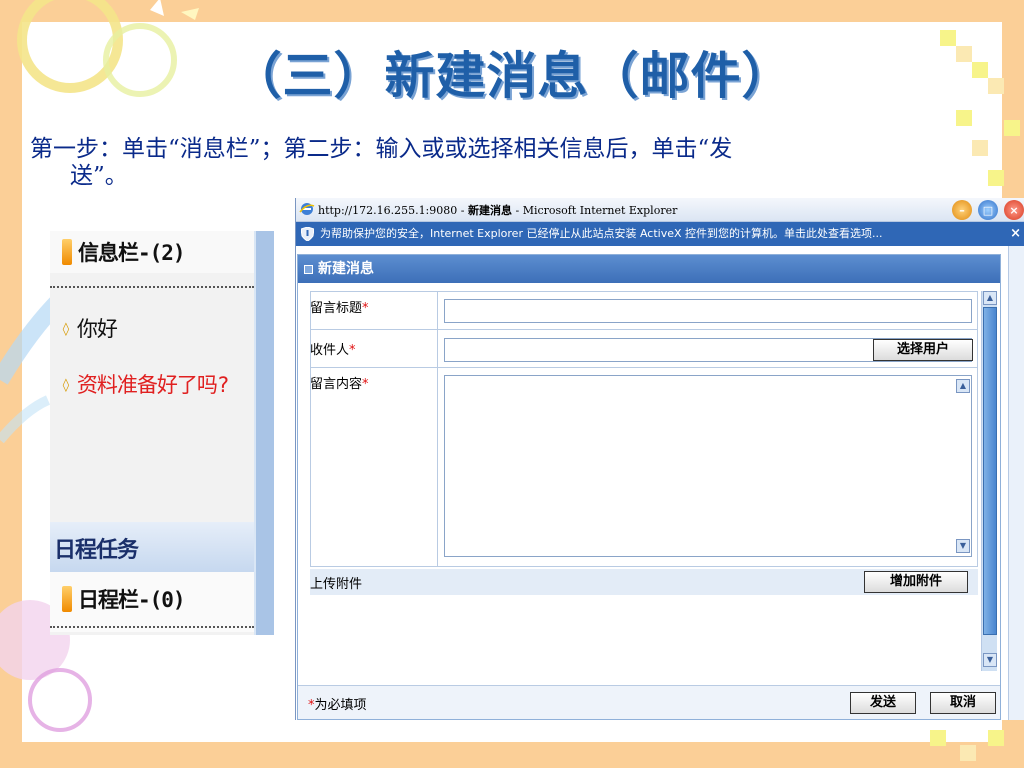 Image resolution: width=1024 pixels, height=768 pixels. I want to click on ie-logo-icon, so click(307, 209).